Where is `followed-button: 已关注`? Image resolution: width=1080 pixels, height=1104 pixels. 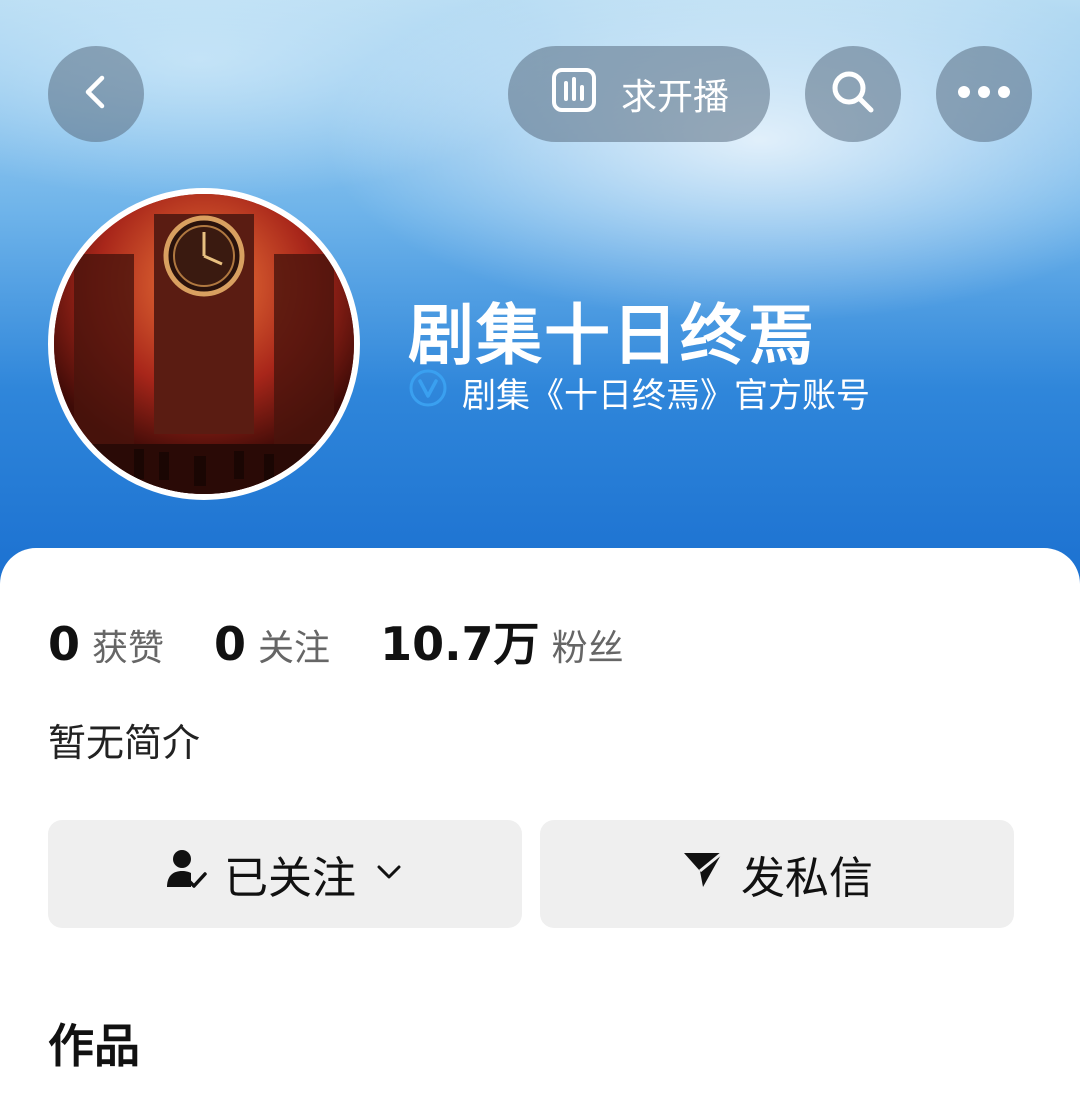 followed-button: 已关注 is located at coordinates (285, 874).